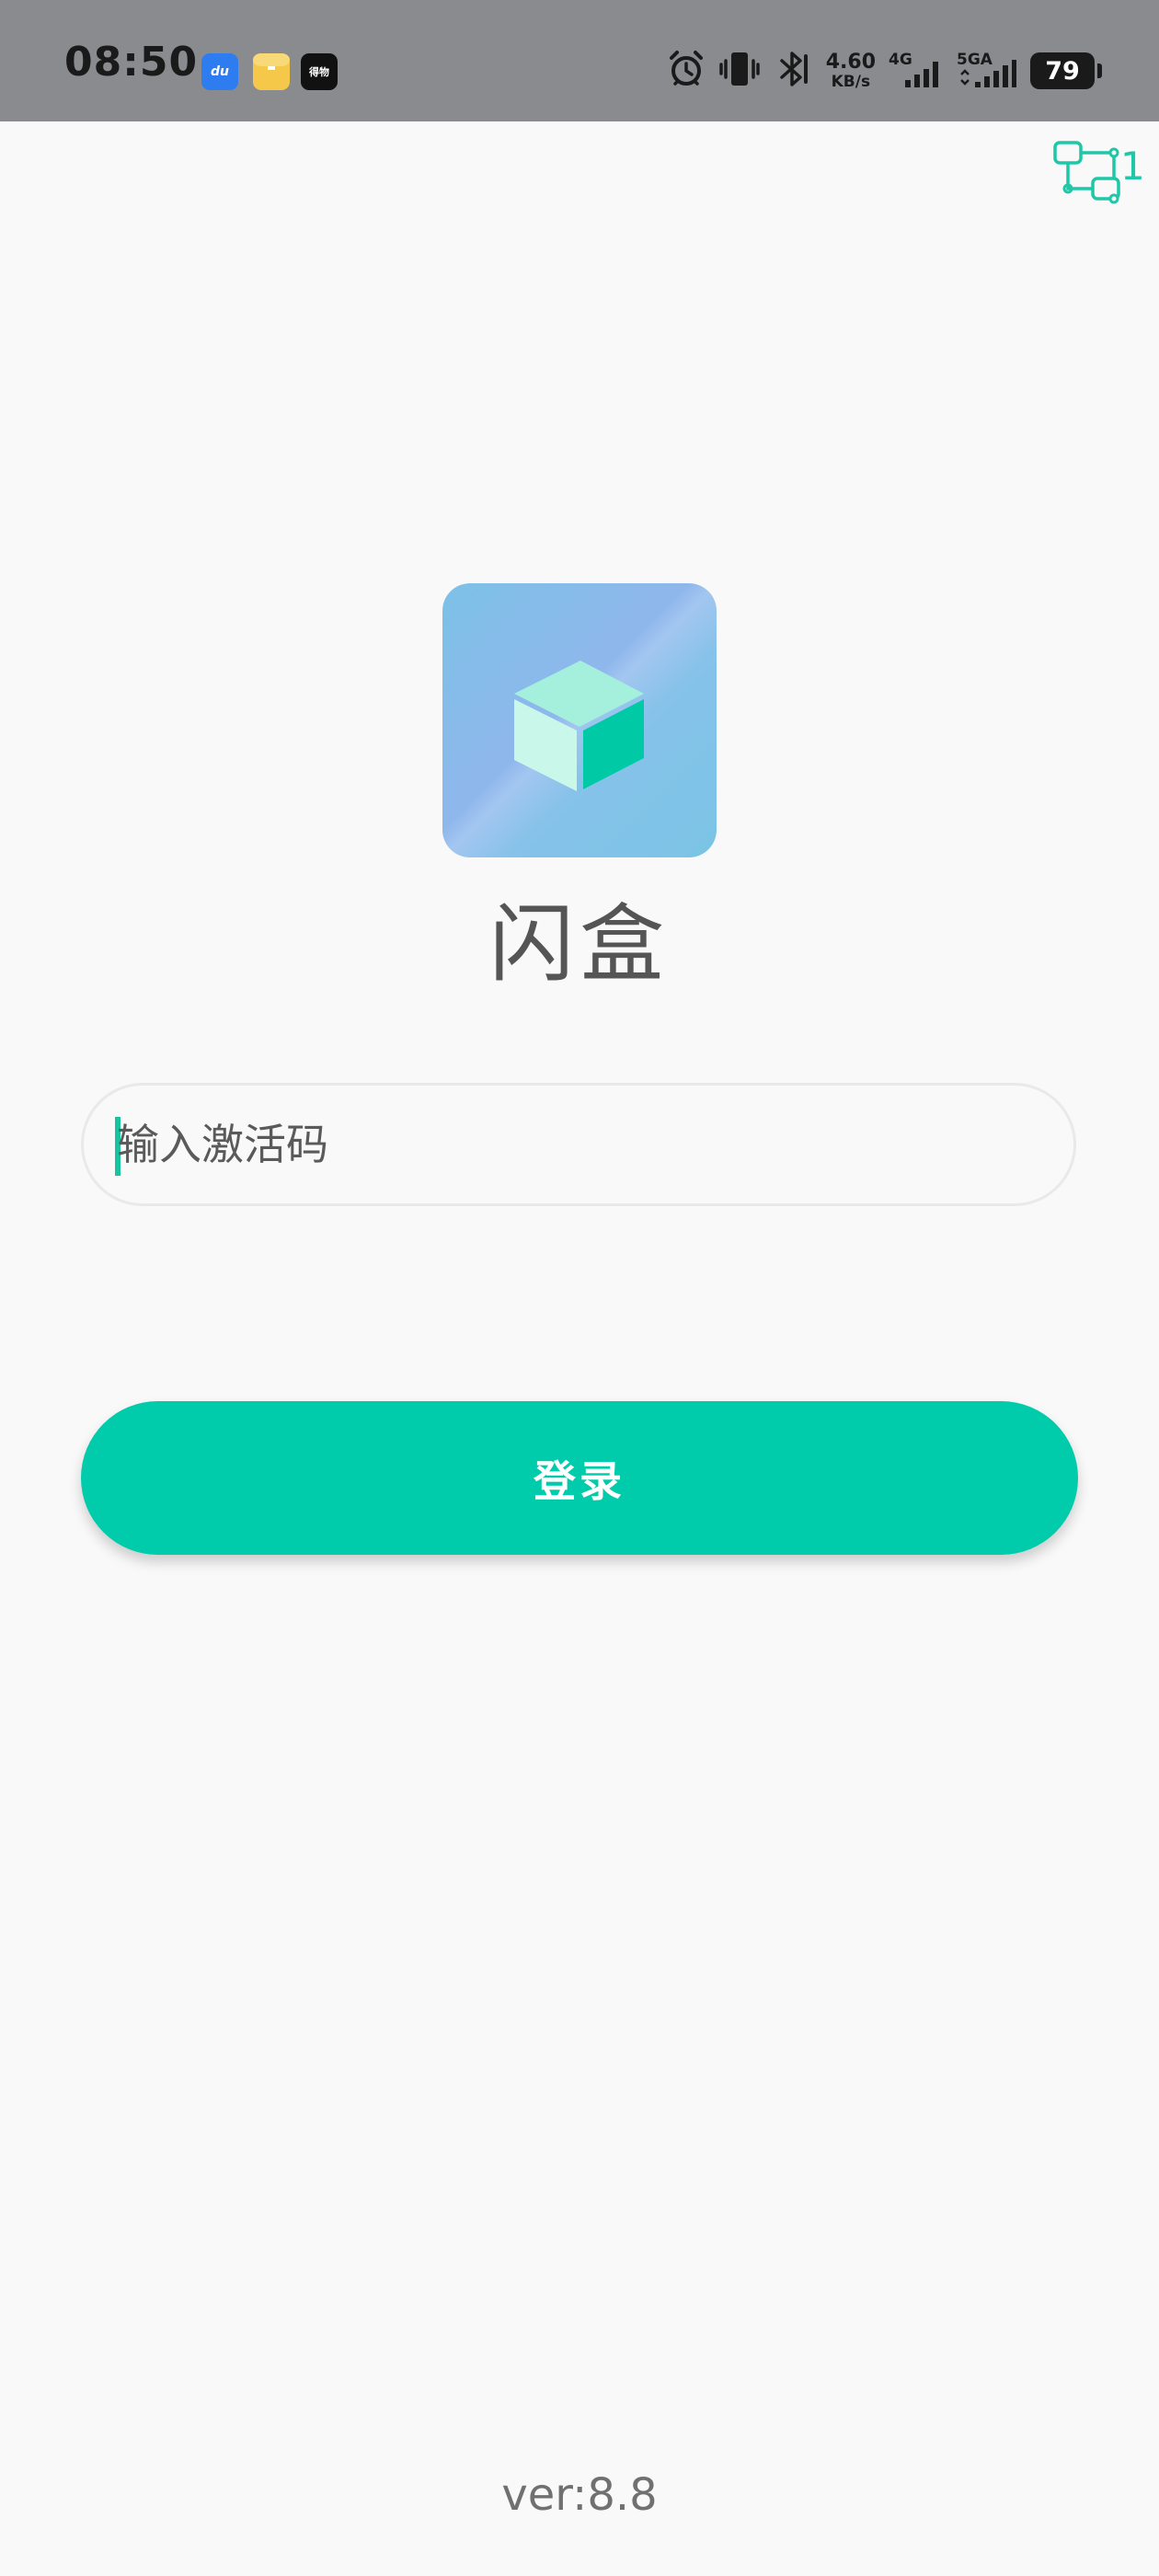 The image size is (1159, 2576). I want to click on dewu-glyph: 得物, so click(319, 72).